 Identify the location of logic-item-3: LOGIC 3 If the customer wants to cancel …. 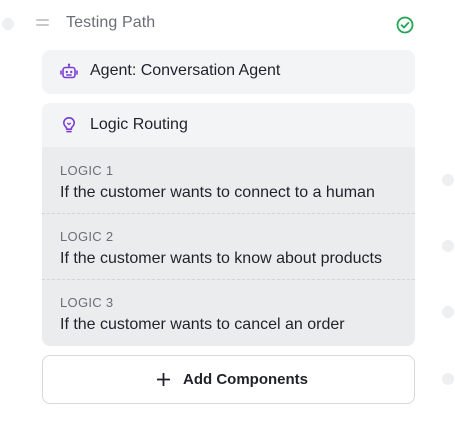
(228, 312).